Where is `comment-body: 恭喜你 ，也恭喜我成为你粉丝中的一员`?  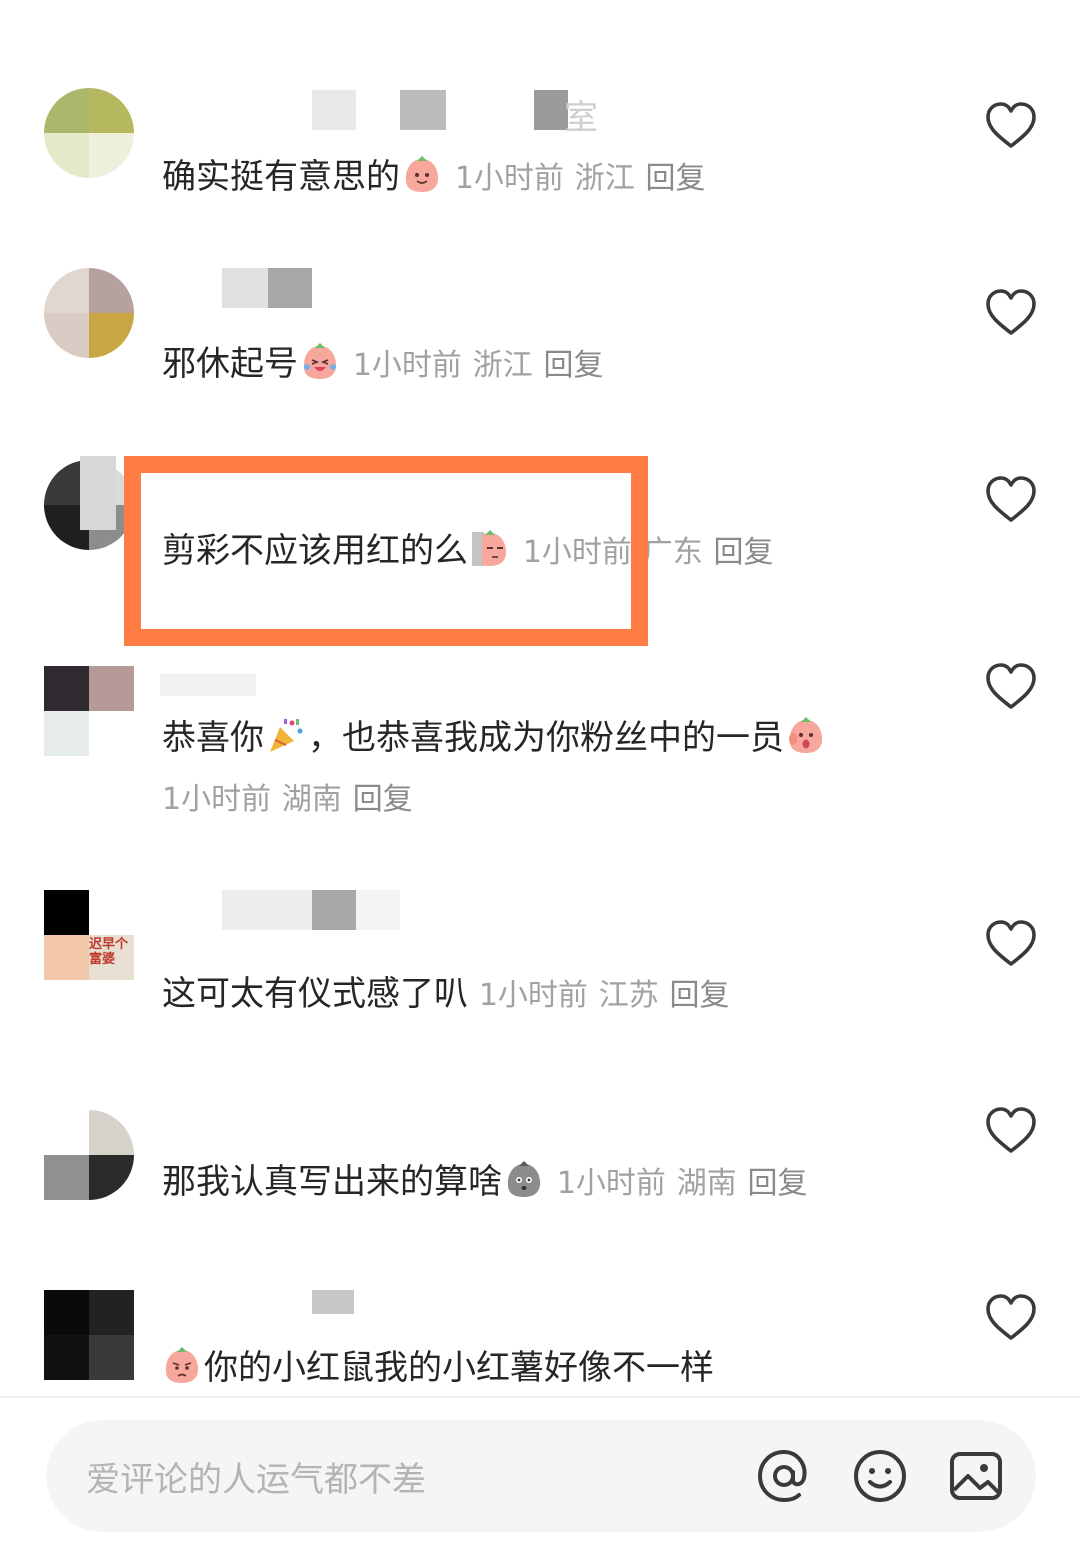
comment-body: 恭喜你 ，也恭喜我成为你粉丝中的一员 is located at coordinates (495, 737).